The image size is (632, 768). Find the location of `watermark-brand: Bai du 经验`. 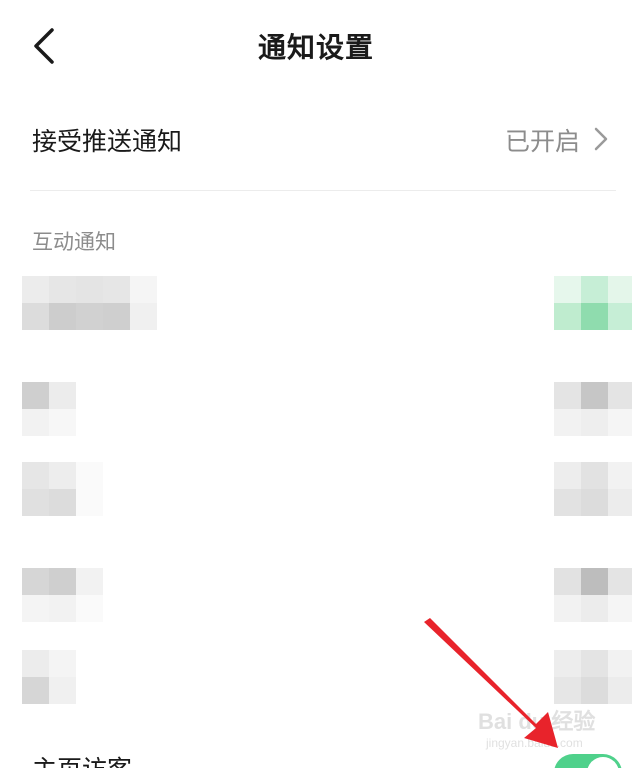

watermark-brand: Bai du 经验 is located at coordinates (537, 721).